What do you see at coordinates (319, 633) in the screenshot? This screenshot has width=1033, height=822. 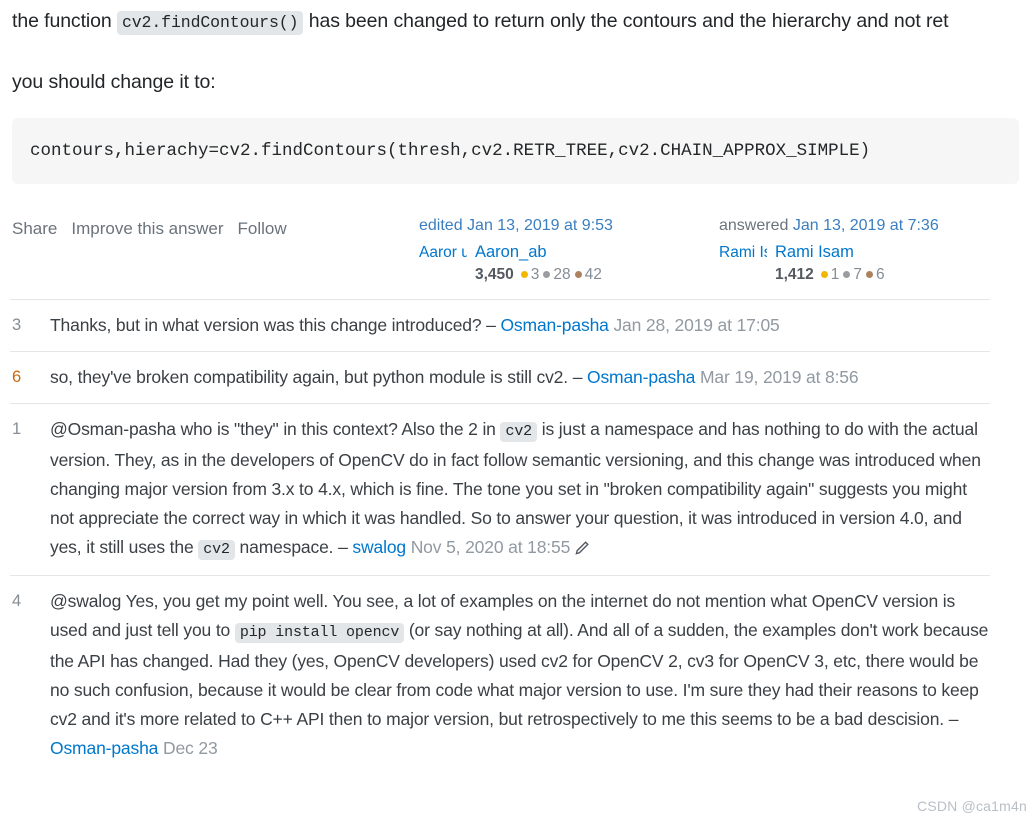 I see `inline-code: pip install opencv` at bounding box center [319, 633].